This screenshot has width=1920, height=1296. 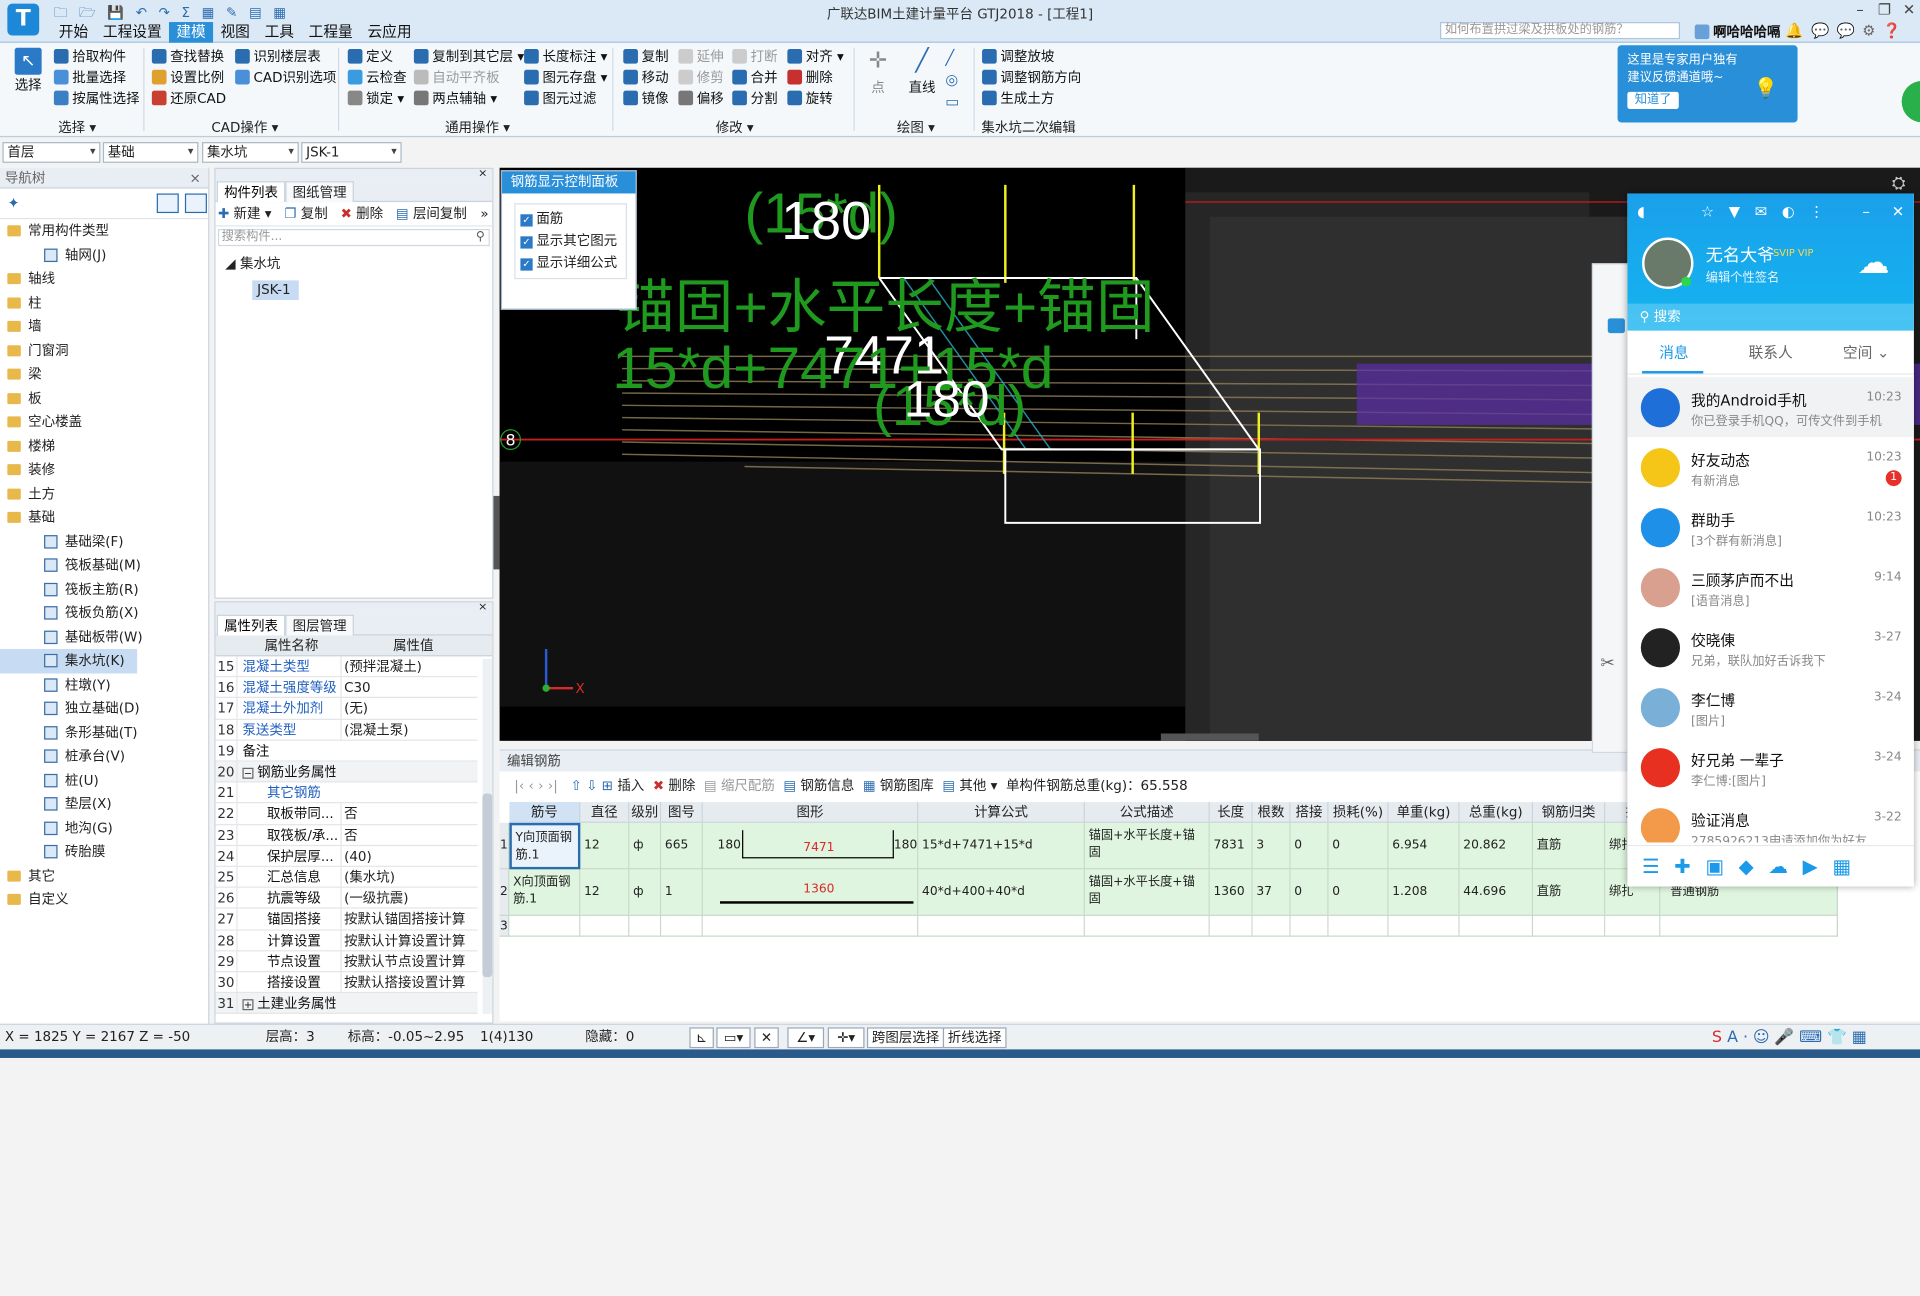 What do you see at coordinates (1271, 846) in the screenshot?
I see `table-cell: 3` at bounding box center [1271, 846].